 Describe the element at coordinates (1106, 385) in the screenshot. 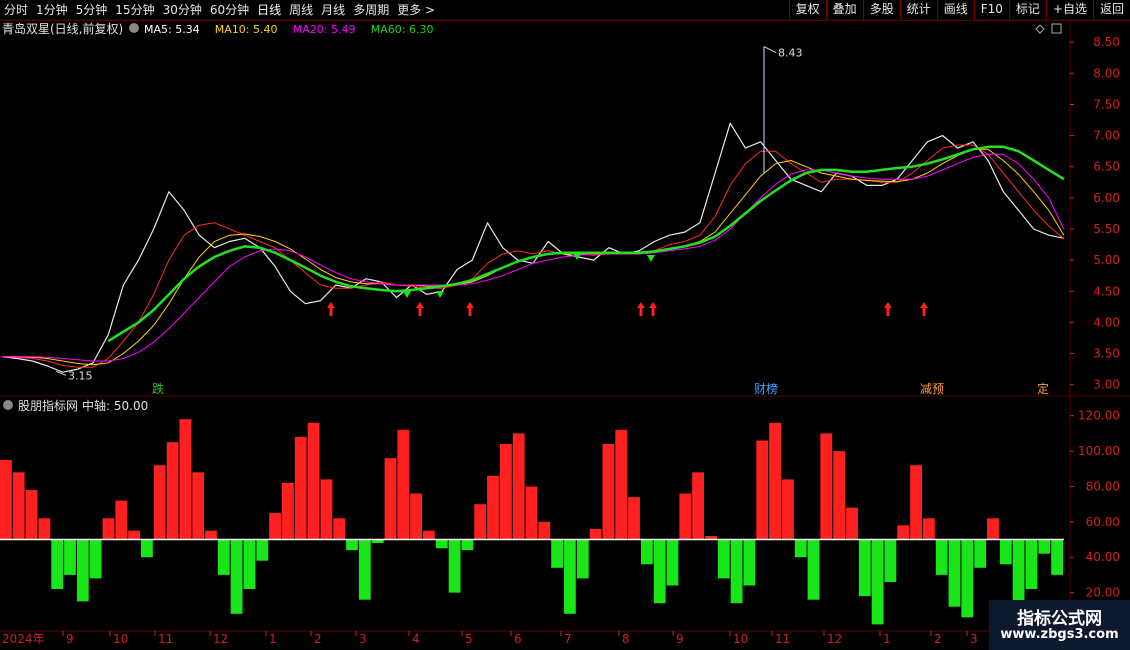

I see `price-tick-label: 3.00` at that location.